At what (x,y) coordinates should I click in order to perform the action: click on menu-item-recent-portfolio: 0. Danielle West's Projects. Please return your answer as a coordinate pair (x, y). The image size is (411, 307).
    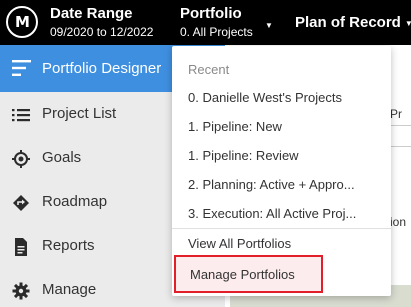
    Looking at the image, I should click on (265, 97).